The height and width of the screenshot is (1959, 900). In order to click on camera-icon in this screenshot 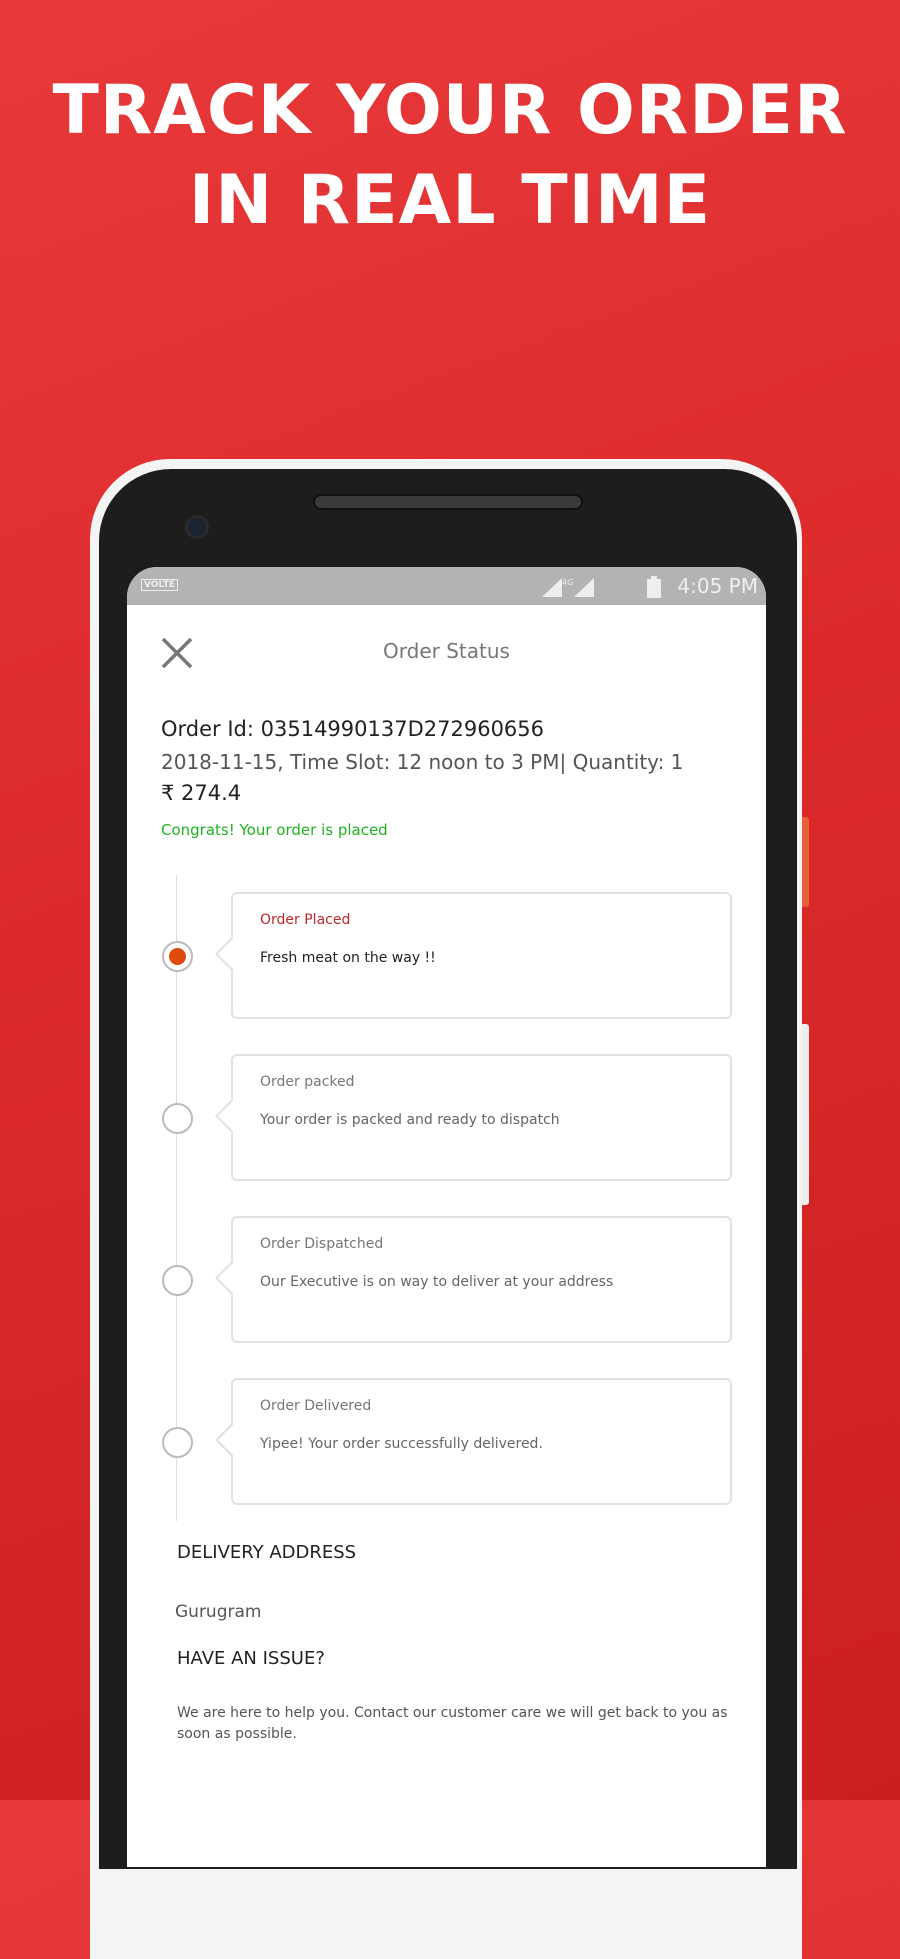, I will do `click(197, 527)`.